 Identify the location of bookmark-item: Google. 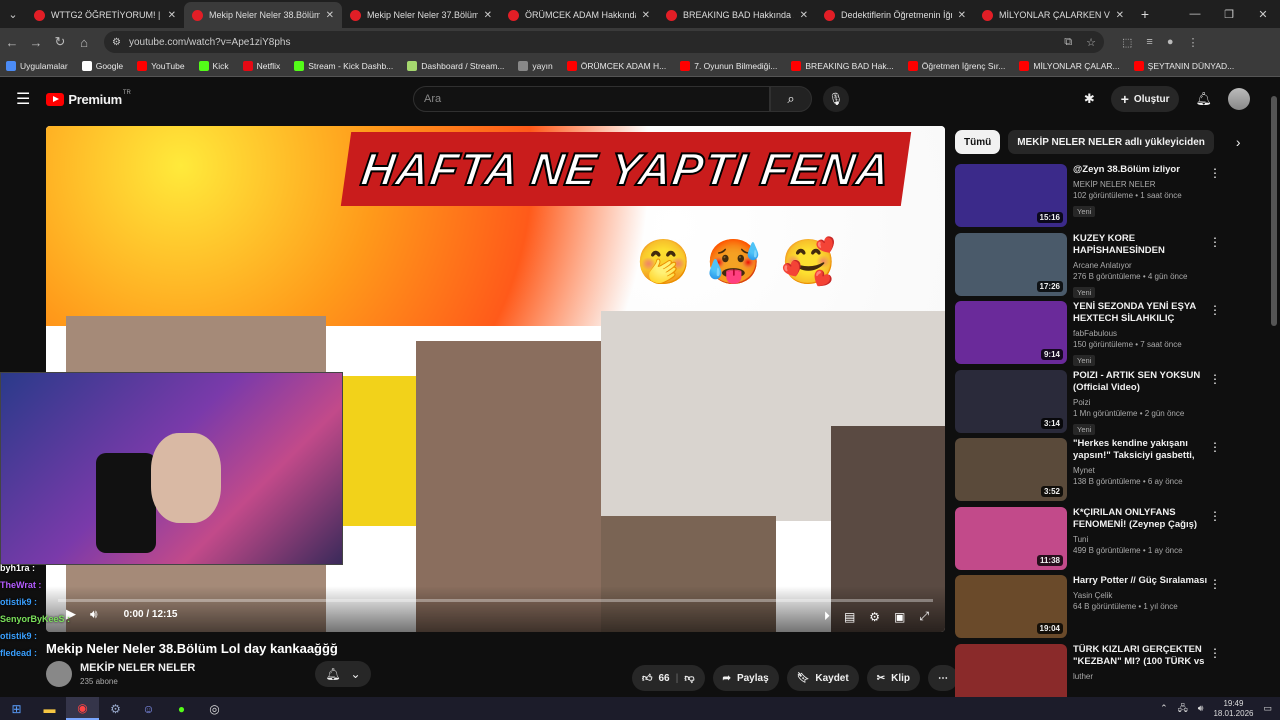
(102, 66).